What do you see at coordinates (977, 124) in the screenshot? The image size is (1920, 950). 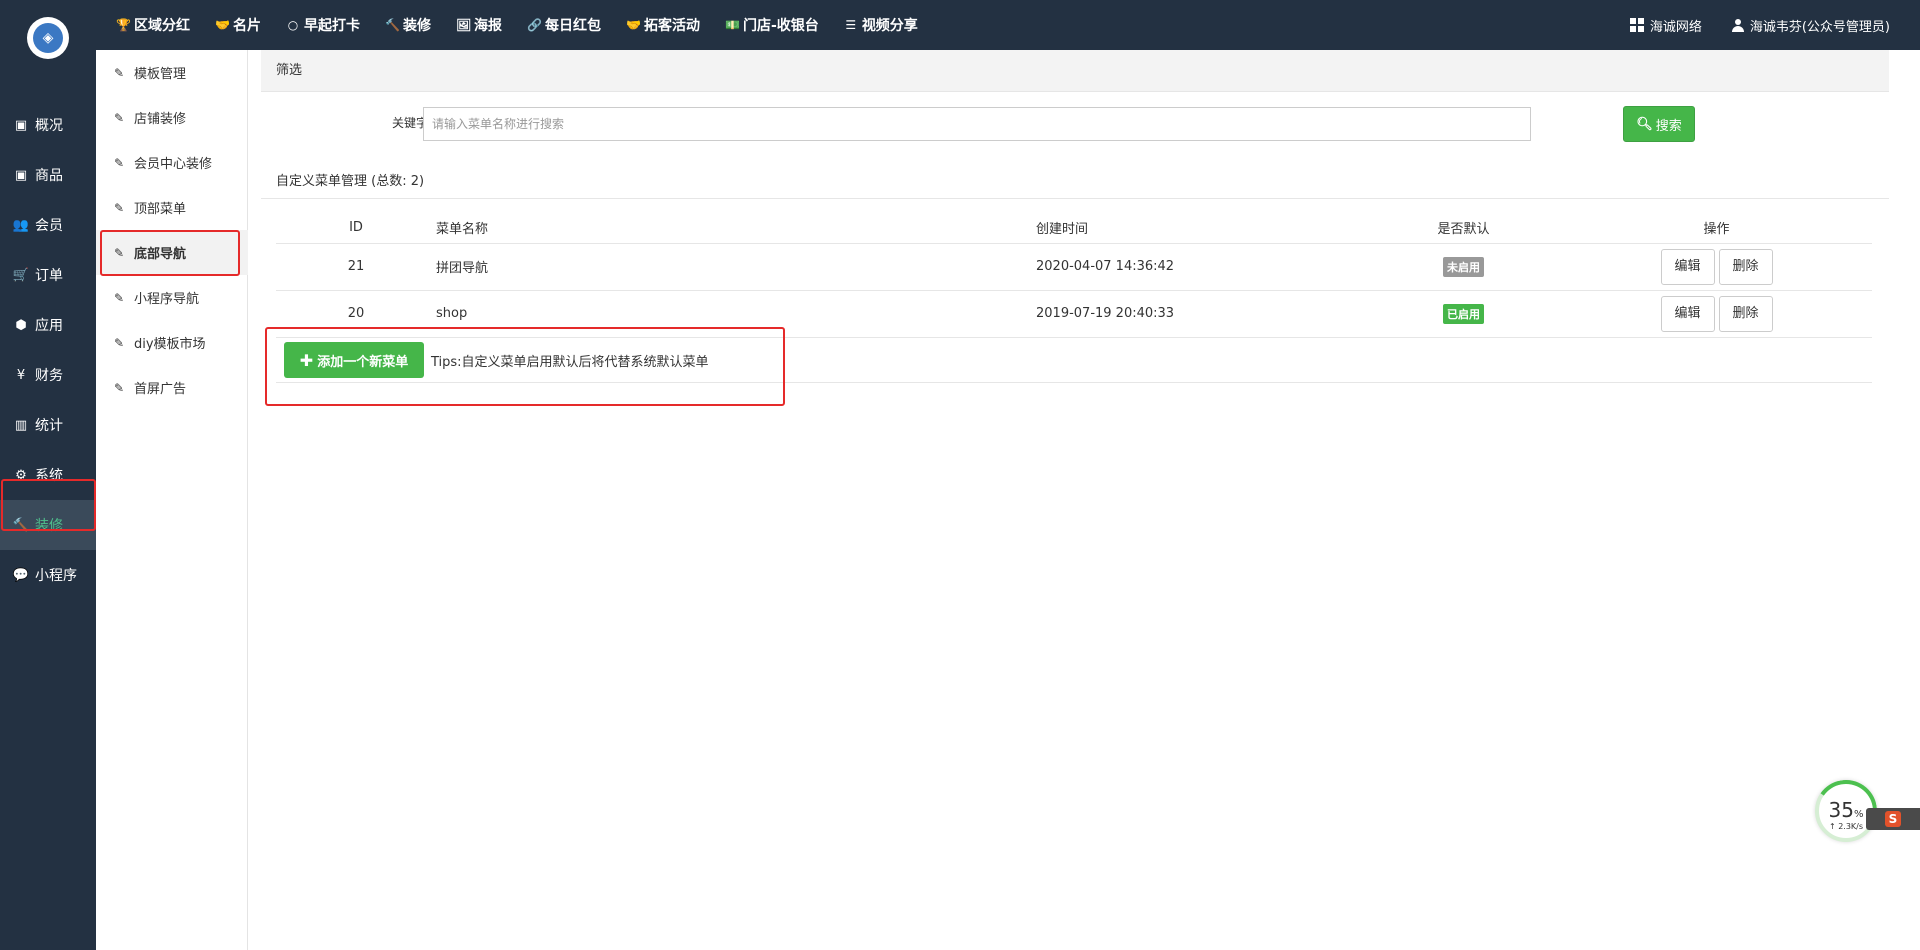 I see `keyword-input` at bounding box center [977, 124].